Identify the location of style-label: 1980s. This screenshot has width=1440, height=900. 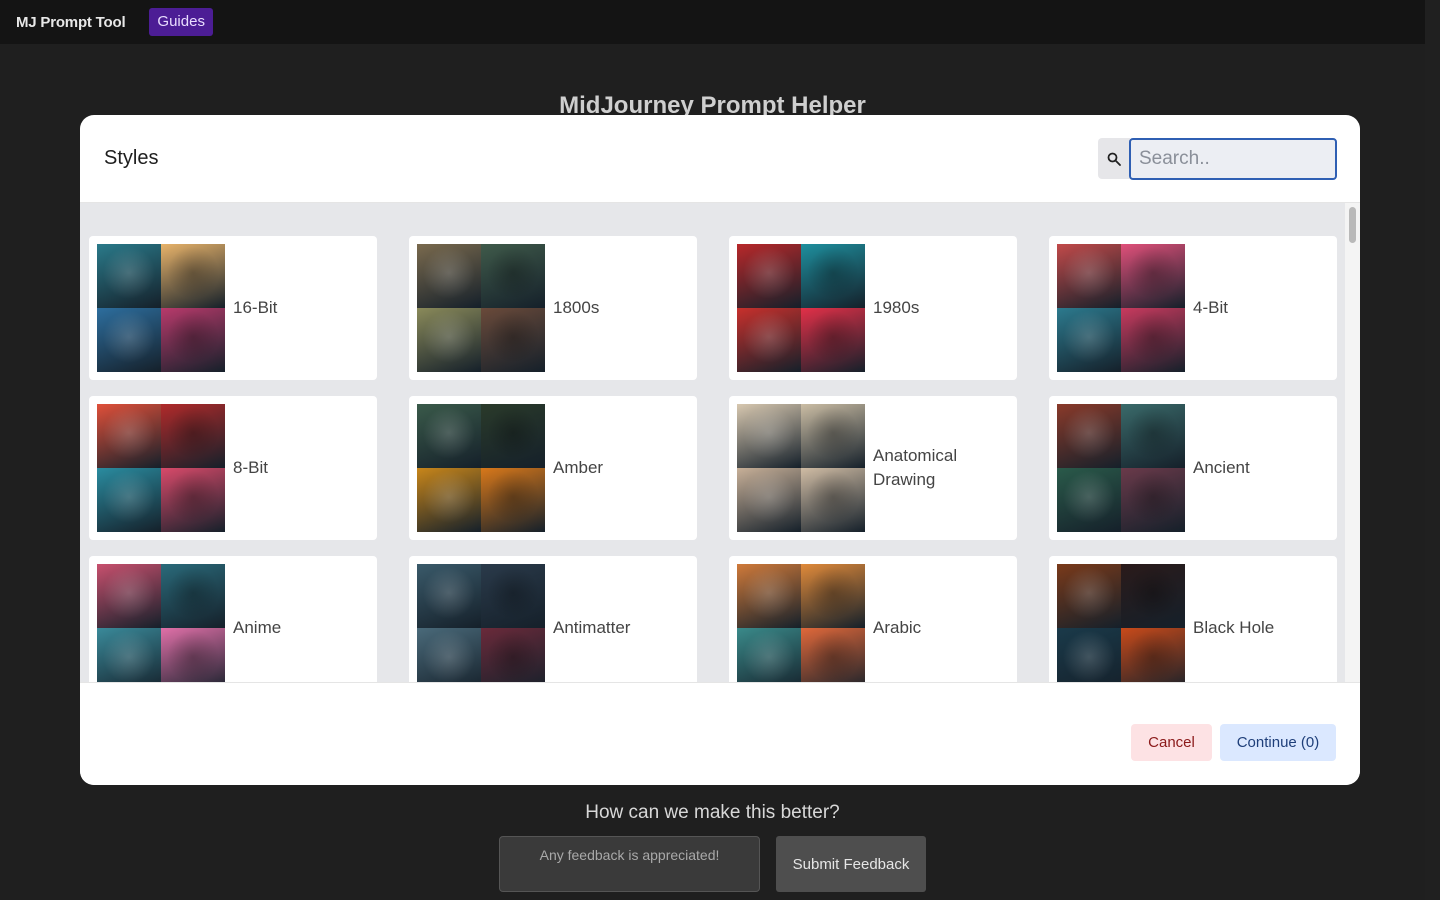
(896, 307).